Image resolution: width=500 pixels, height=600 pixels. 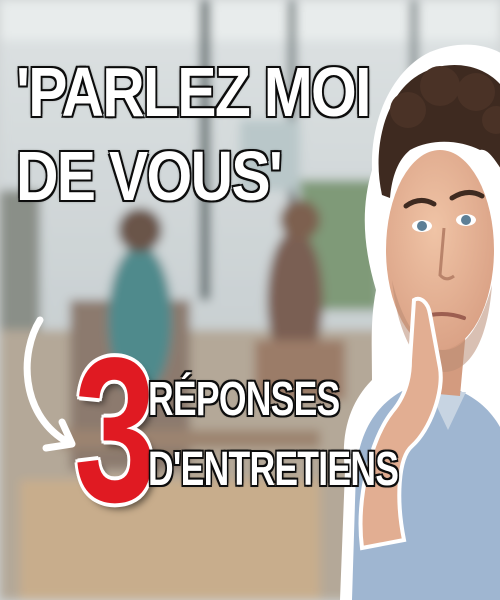 I want to click on subtitle-line-2: D'ENTRETIENS, so click(x=273, y=469).